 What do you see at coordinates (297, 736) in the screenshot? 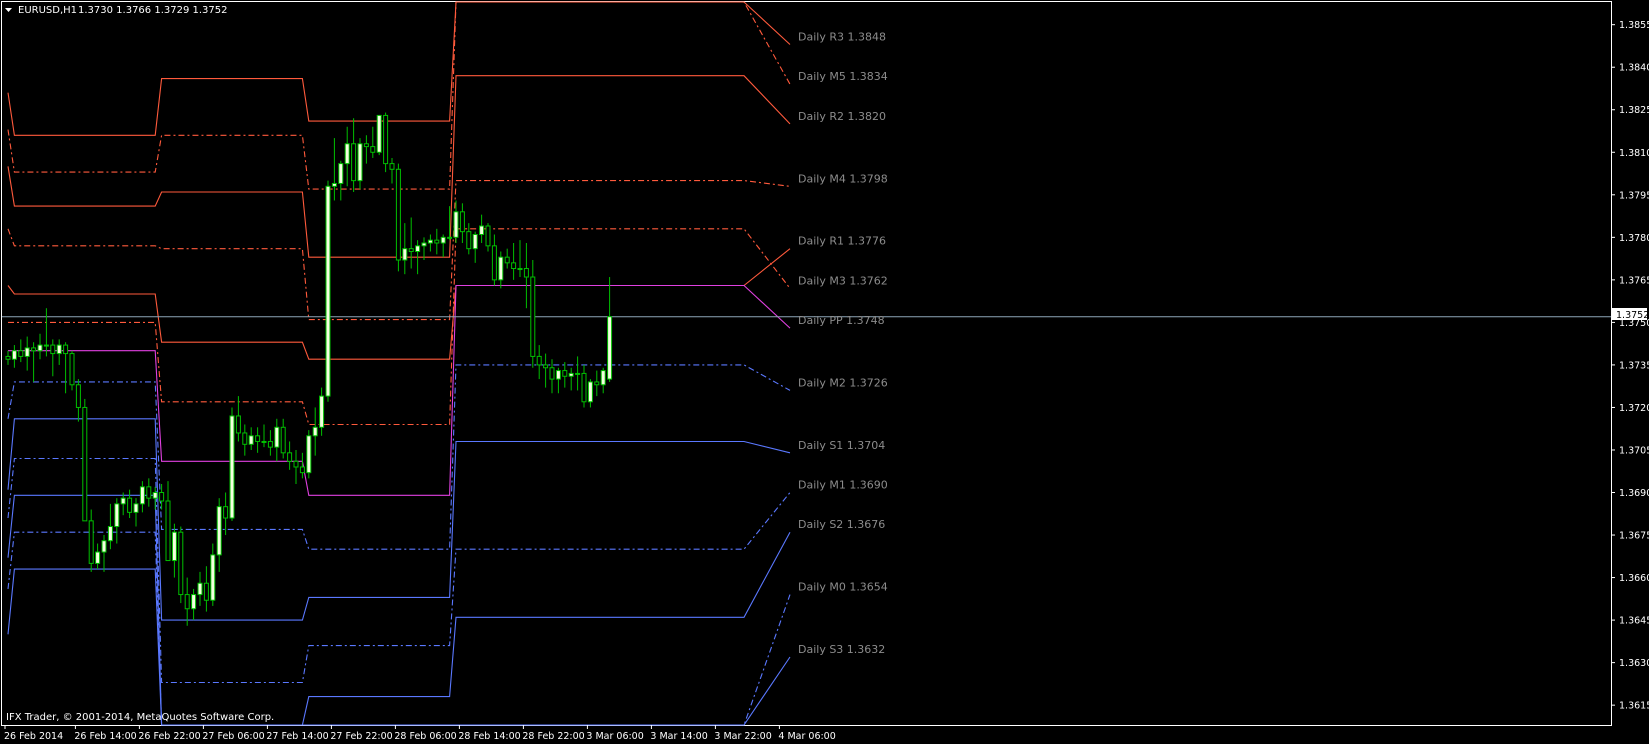
I see `x-tick-label: 27 Feb 14:00` at bounding box center [297, 736].